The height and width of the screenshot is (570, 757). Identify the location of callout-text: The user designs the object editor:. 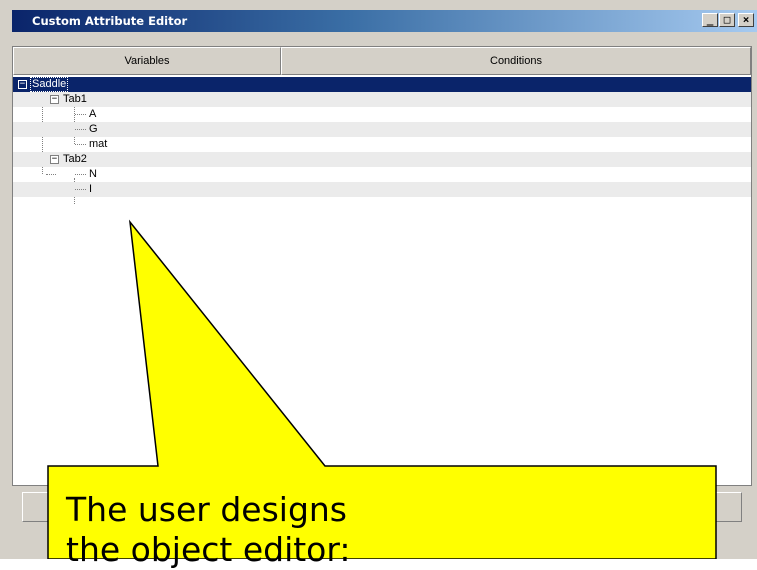
(208, 529).